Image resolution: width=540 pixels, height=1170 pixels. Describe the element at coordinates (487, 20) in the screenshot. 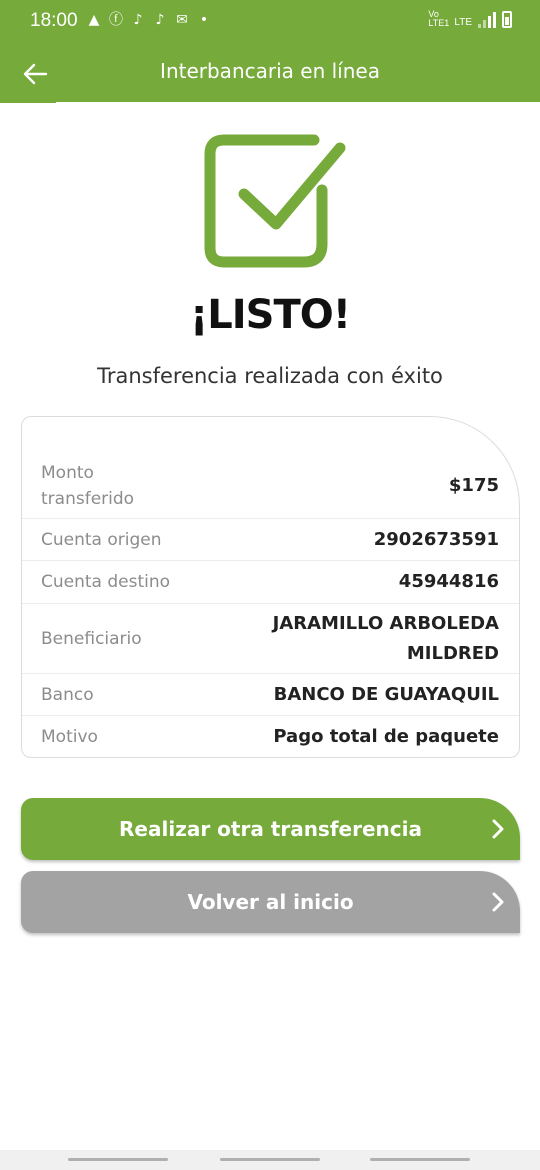

I see `signal-icon` at that location.